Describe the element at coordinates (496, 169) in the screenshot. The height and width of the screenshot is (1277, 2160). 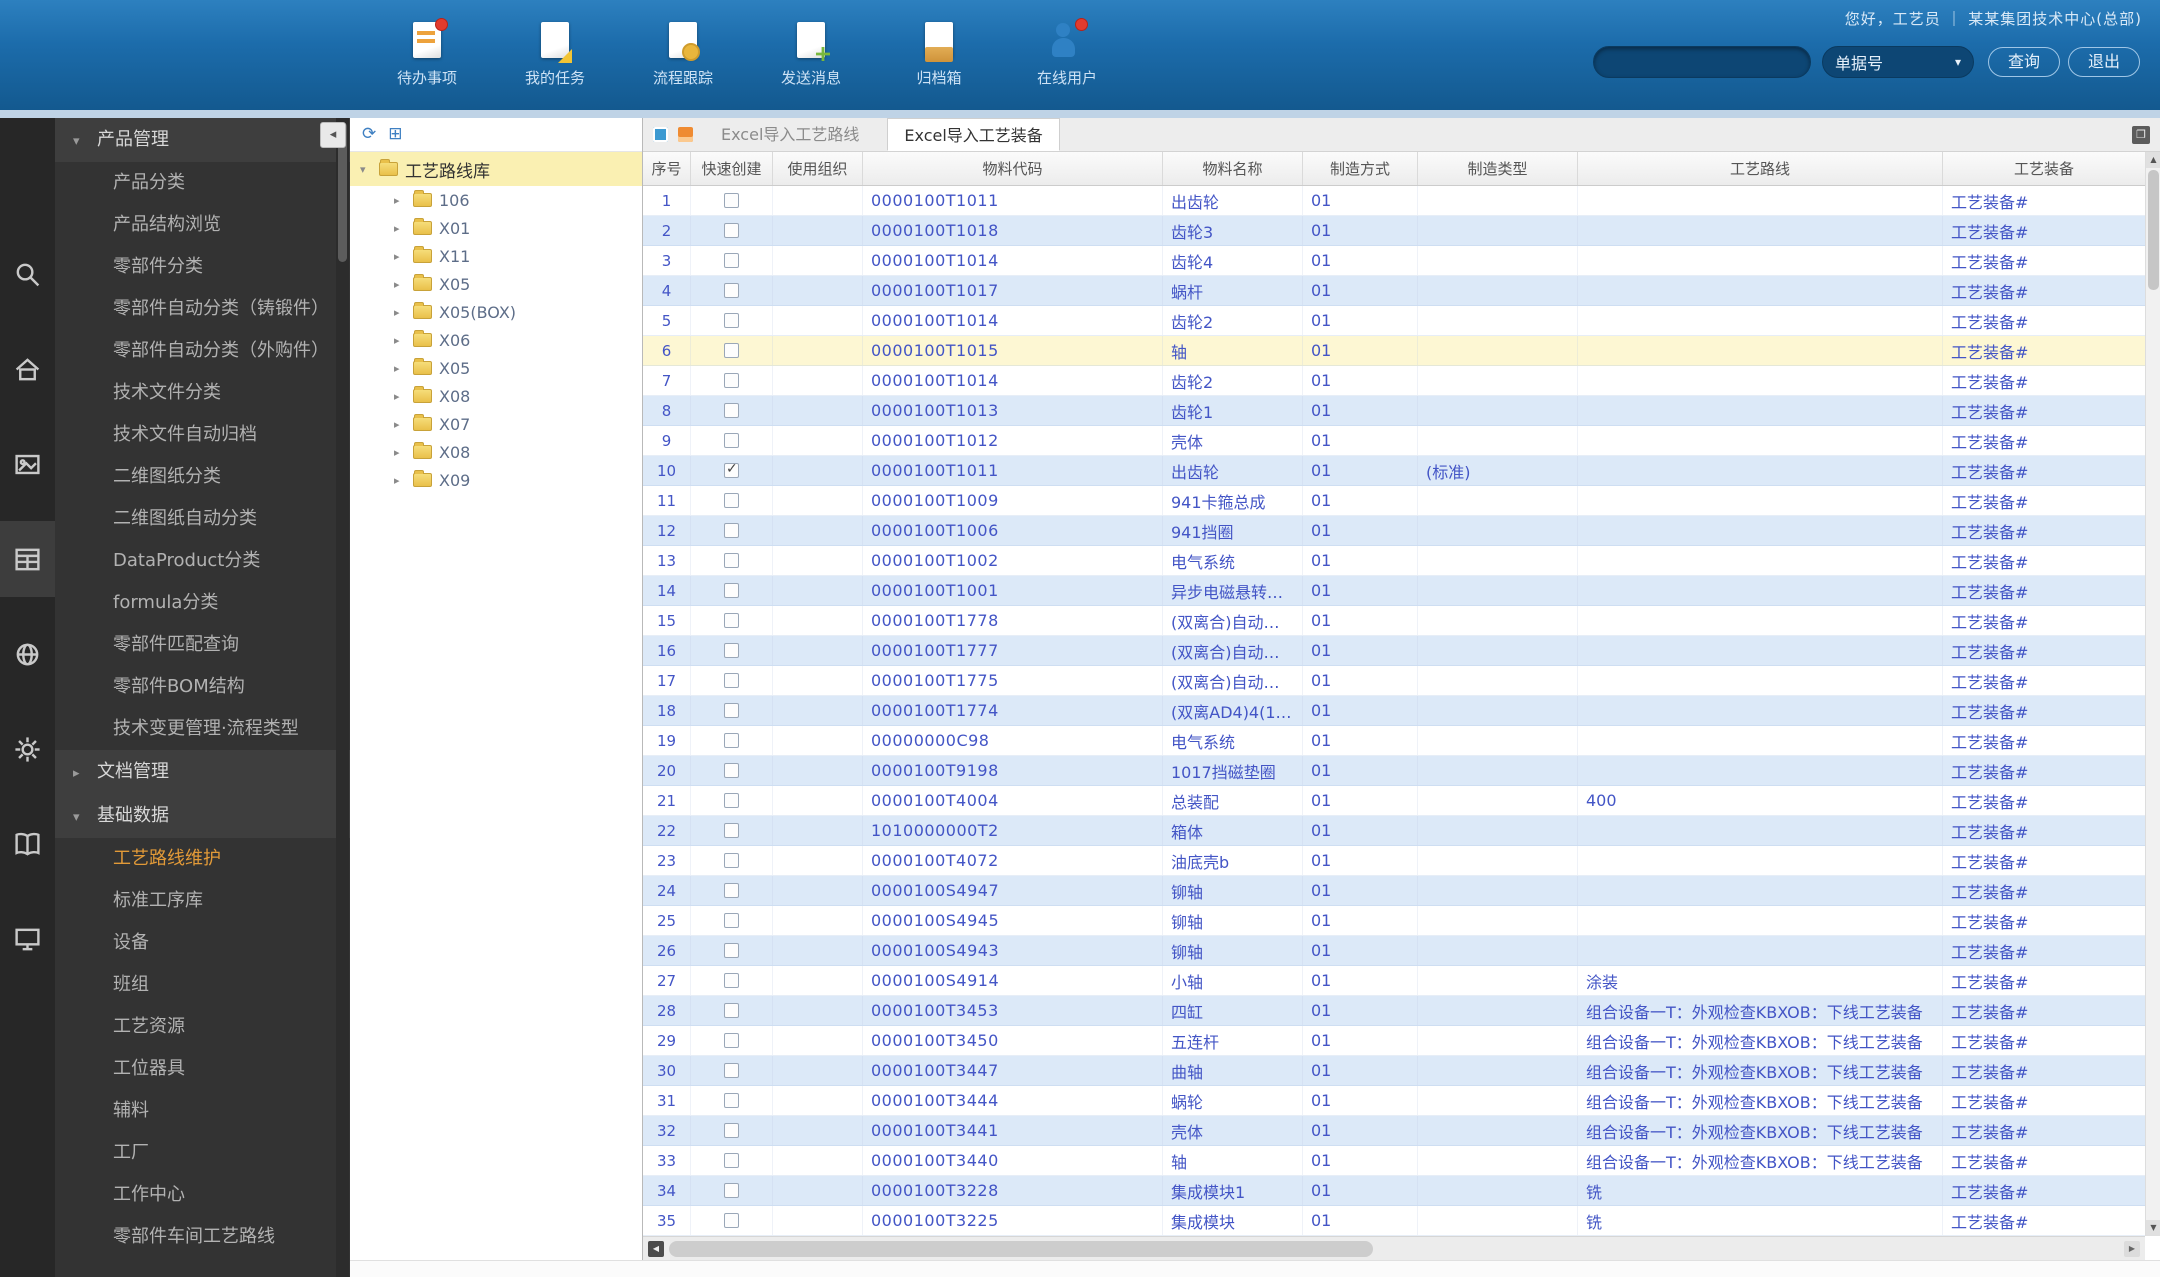
I see `tree-root-node: ▾ 工艺路线库` at that location.